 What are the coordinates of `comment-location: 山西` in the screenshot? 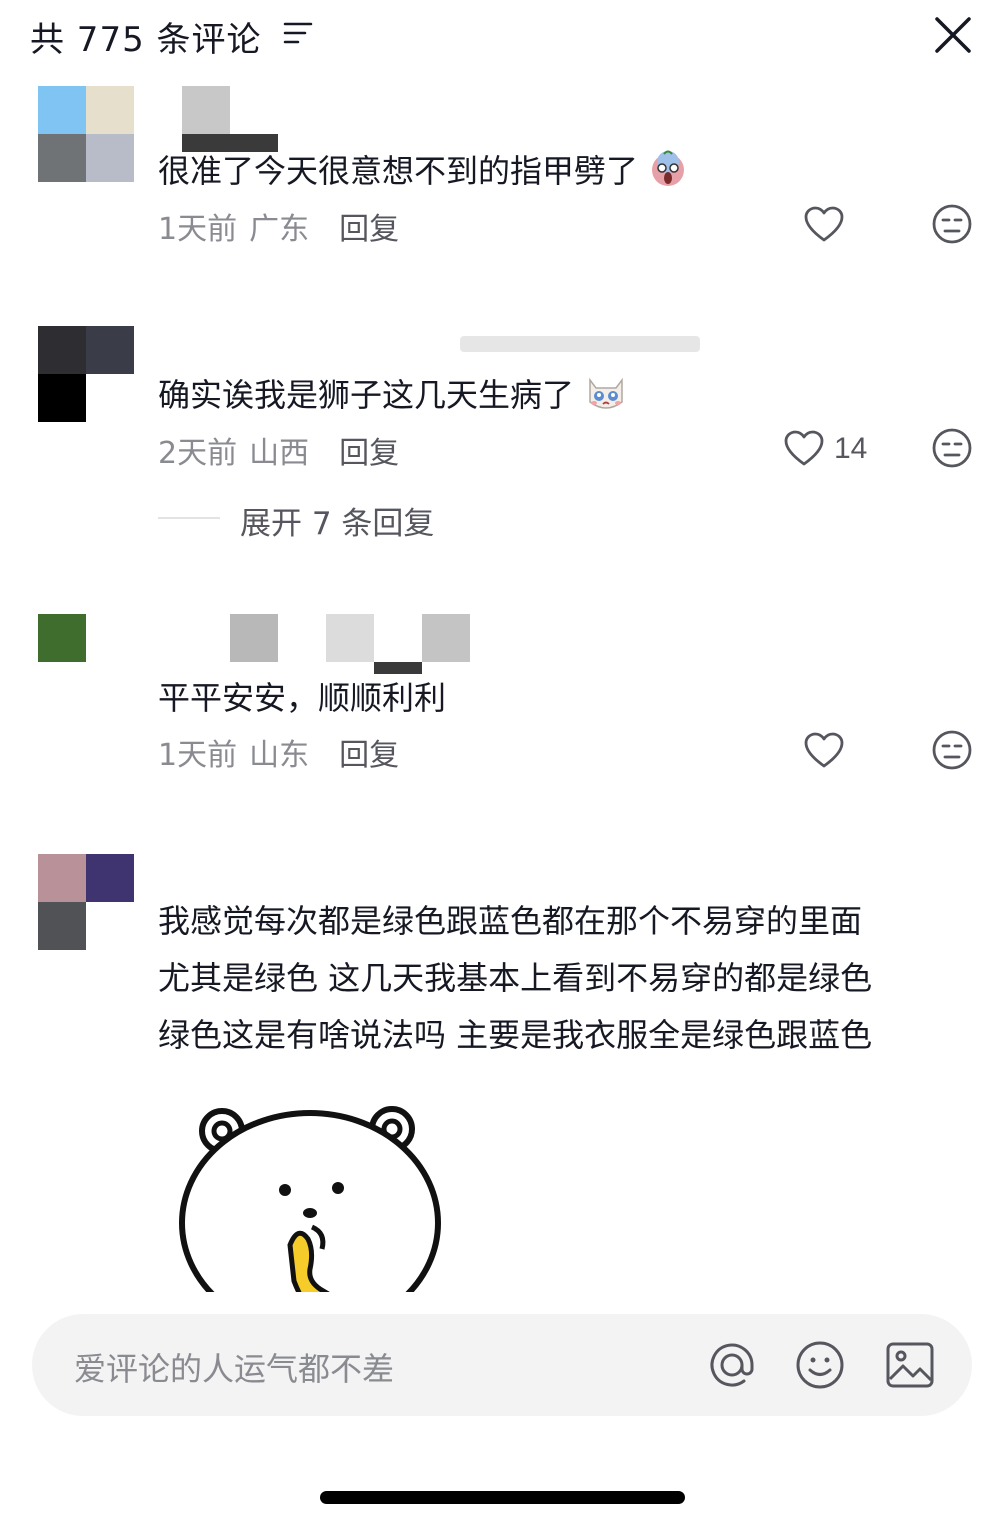 It's located at (279, 453).